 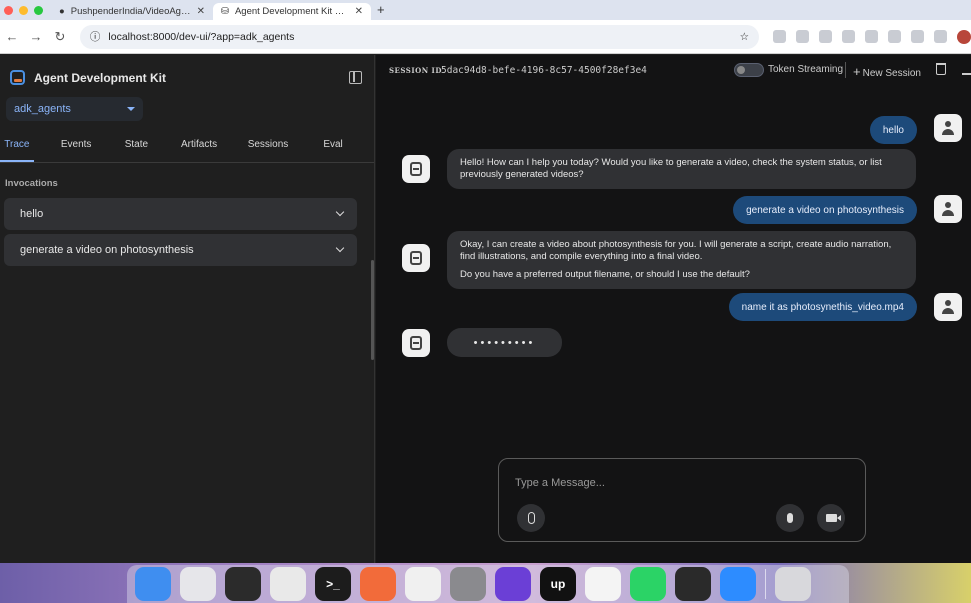 What do you see at coordinates (76, 150) in the screenshot?
I see `tab-events: Events` at bounding box center [76, 150].